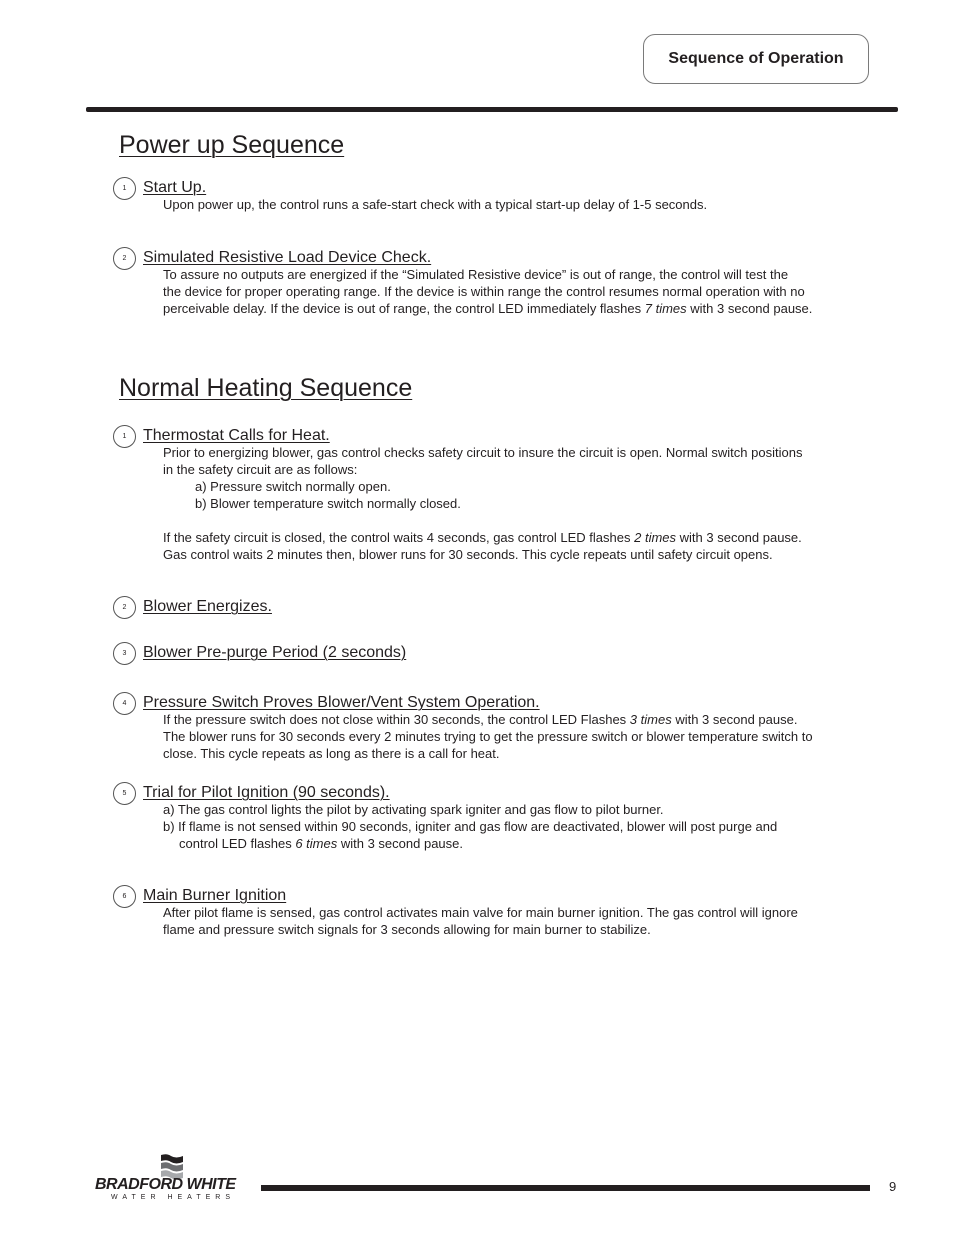 This screenshot has height=1235, width=954. What do you see at coordinates (124, 793) in the screenshot?
I see `step-number-circle: 5` at bounding box center [124, 793].